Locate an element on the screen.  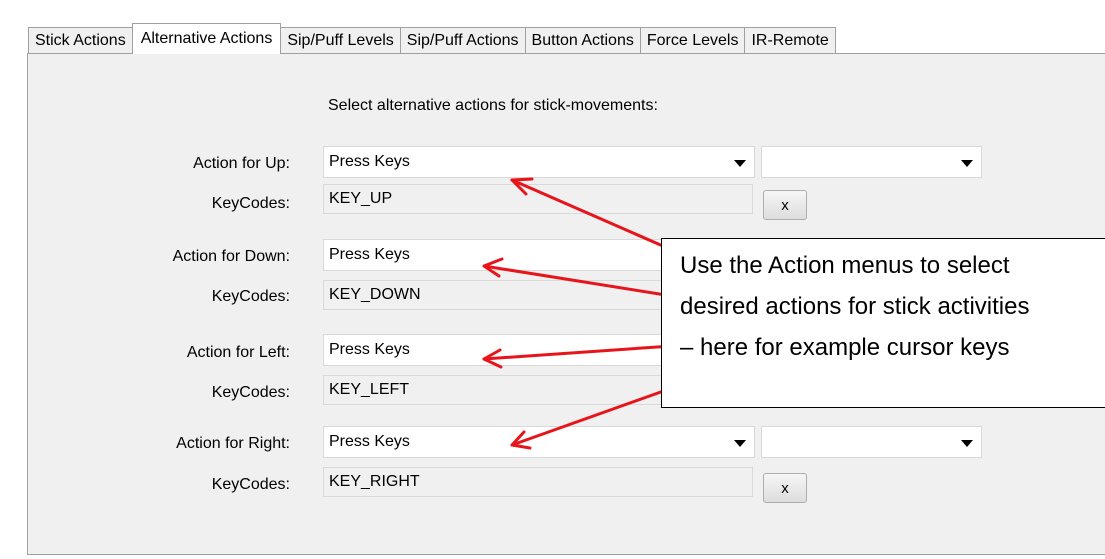
arrow-to-up-select is located at coordinates (592, 215).